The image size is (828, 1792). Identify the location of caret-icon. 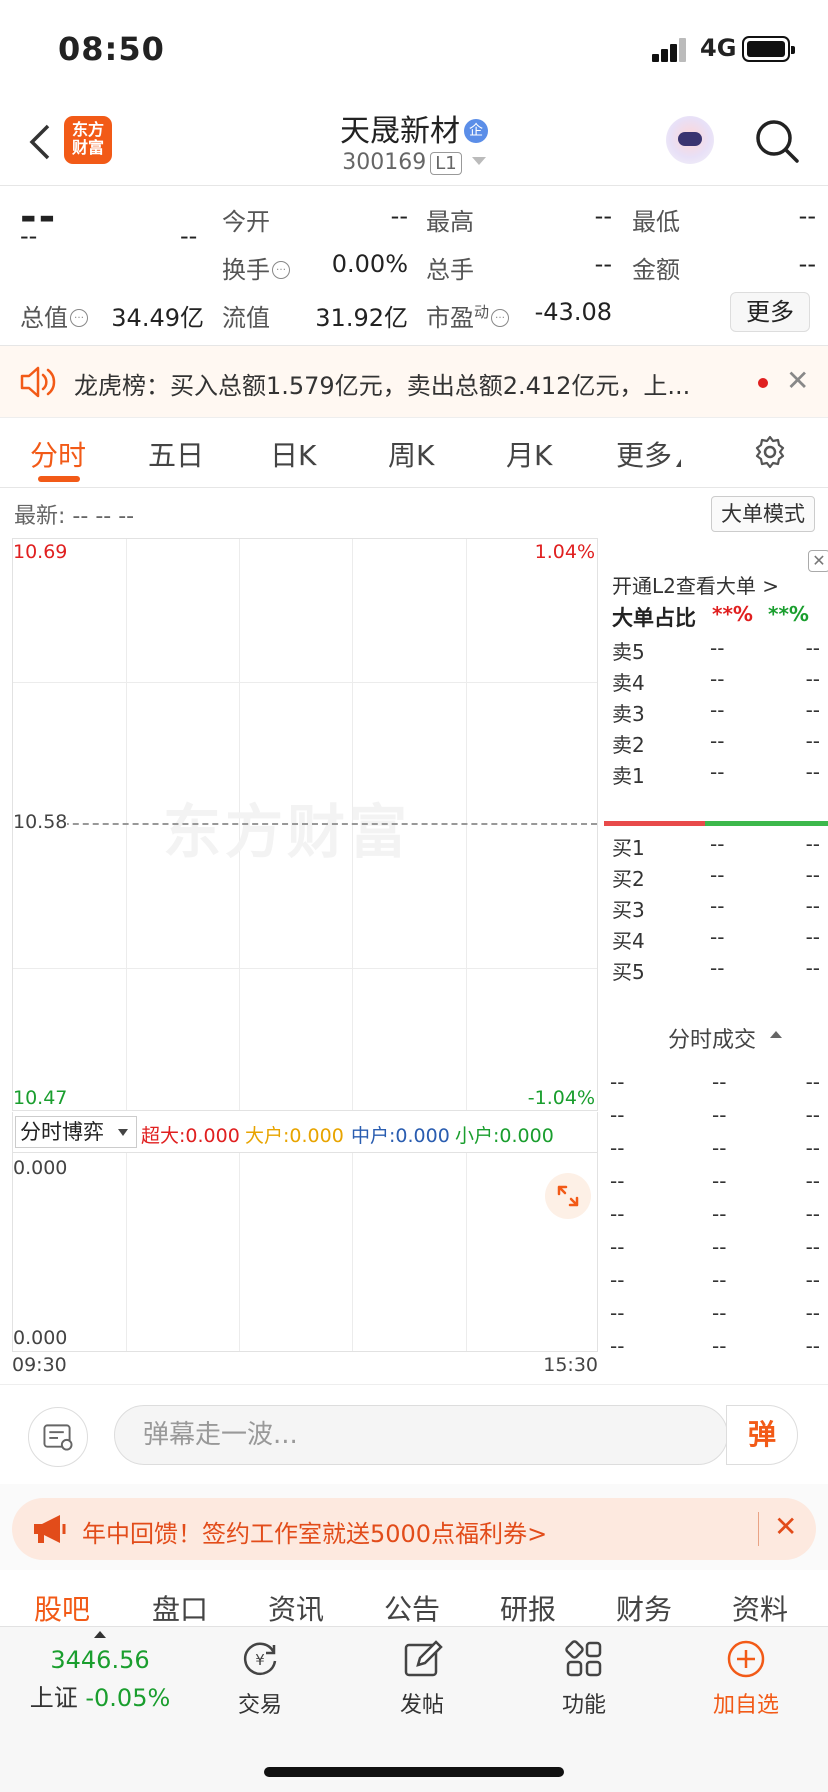
(679, 463).